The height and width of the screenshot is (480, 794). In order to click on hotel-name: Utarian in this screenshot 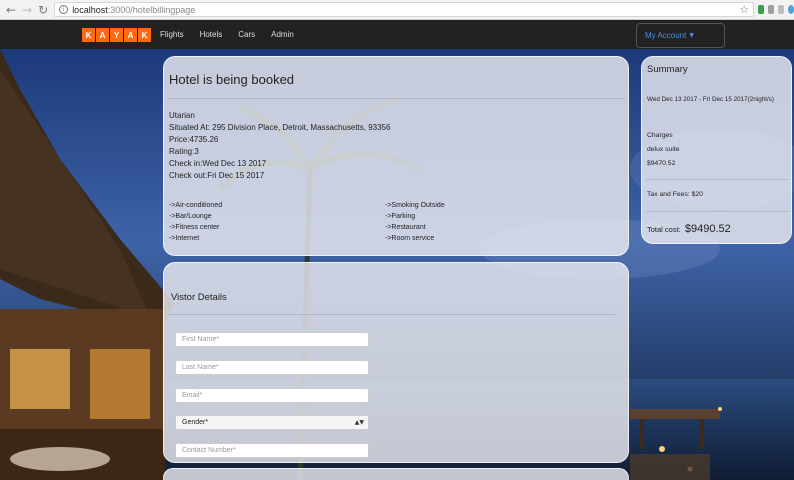, I will do `click(182, 115)`.